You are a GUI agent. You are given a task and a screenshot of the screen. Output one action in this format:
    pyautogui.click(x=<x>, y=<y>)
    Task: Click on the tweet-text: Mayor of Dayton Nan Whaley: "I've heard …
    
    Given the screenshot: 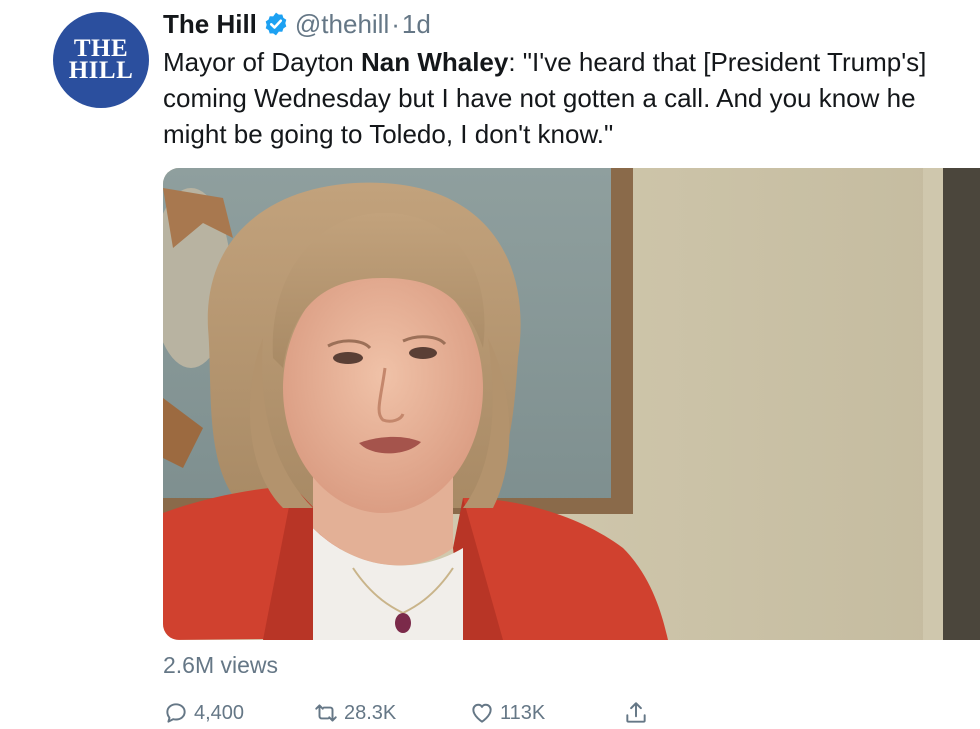 What is the action you would take?
    pyautogui.click(x=563, y=98)
    